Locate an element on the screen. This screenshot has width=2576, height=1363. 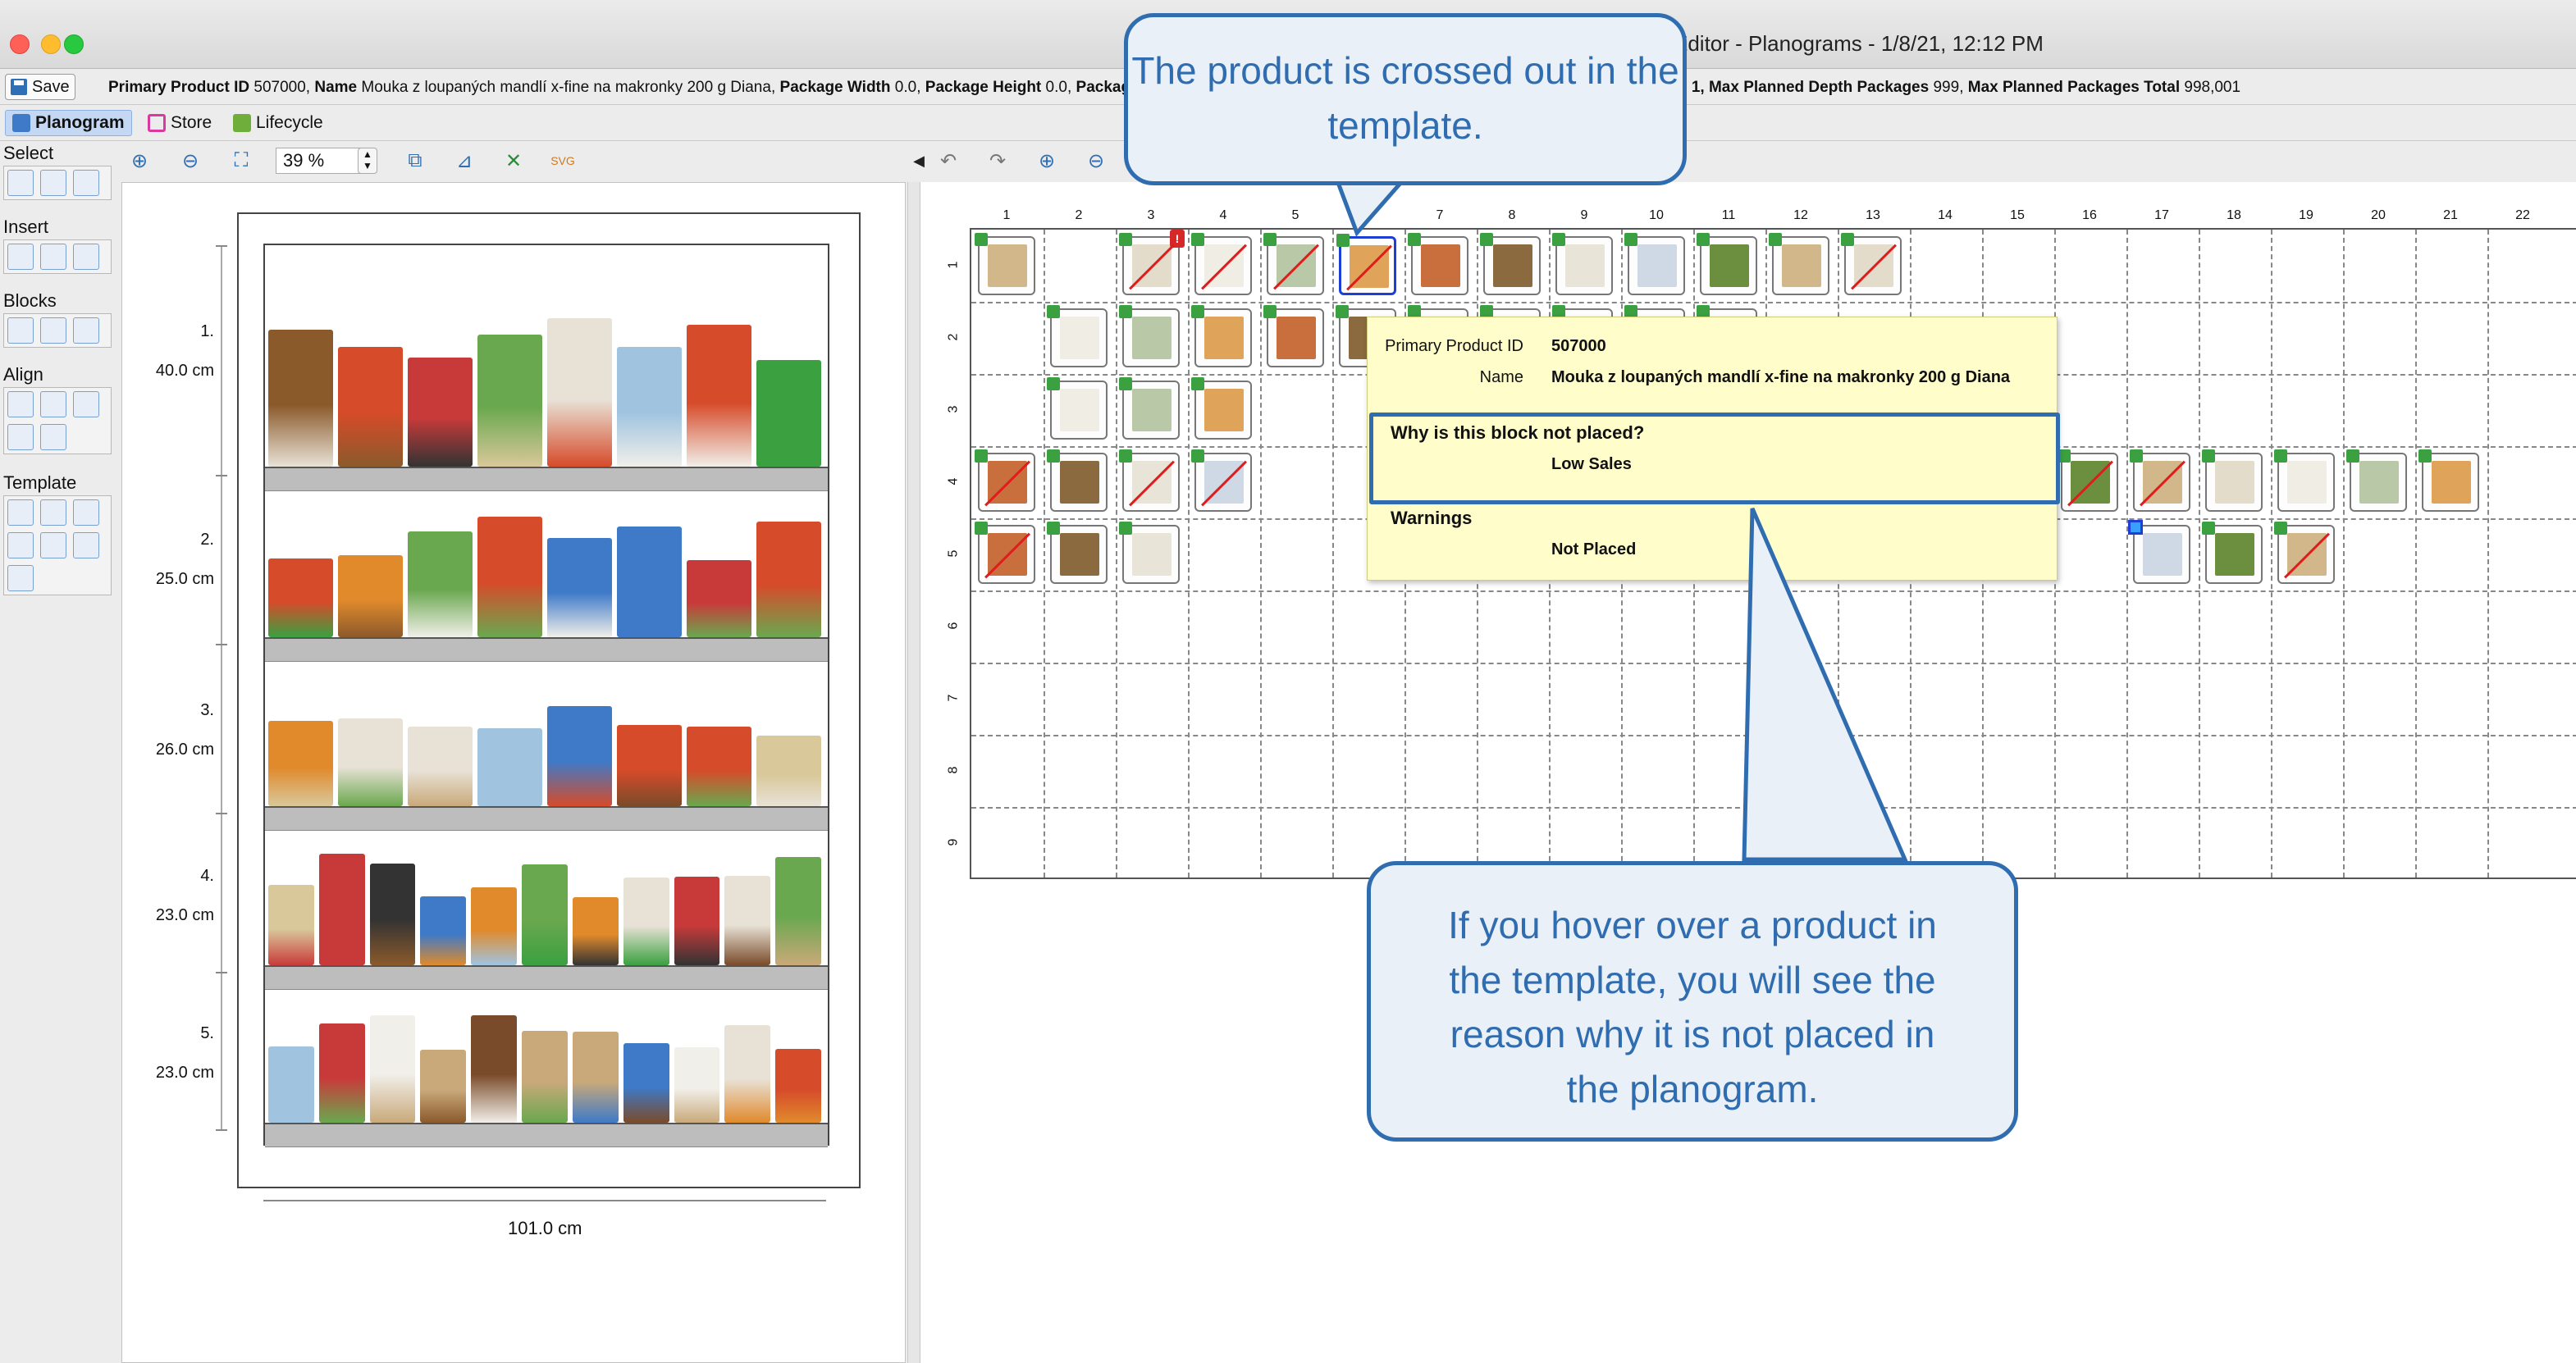
redo-icon: ↷ is located at coordinates (997, 161).